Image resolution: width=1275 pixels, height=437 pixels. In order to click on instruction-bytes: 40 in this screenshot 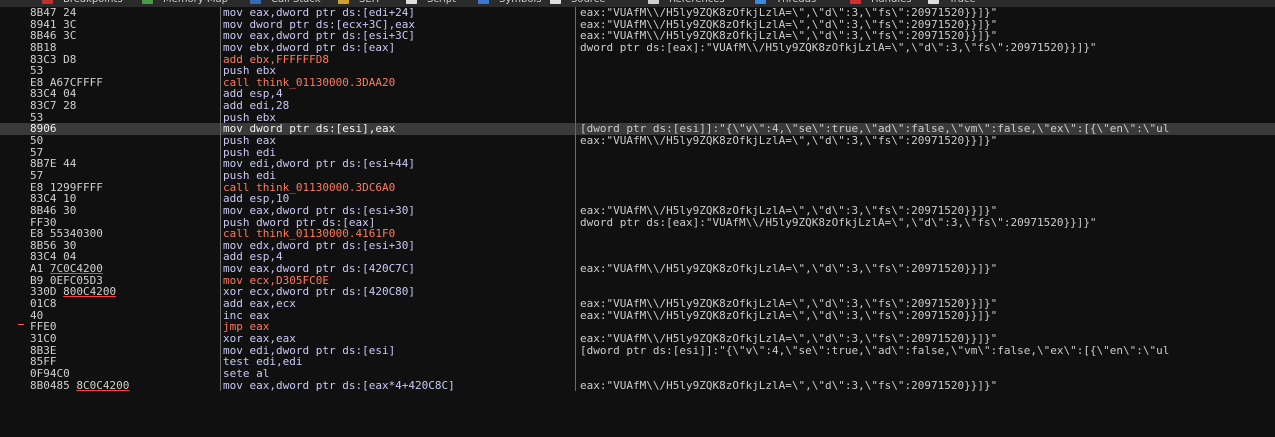, I will do `click(37, 315)`.